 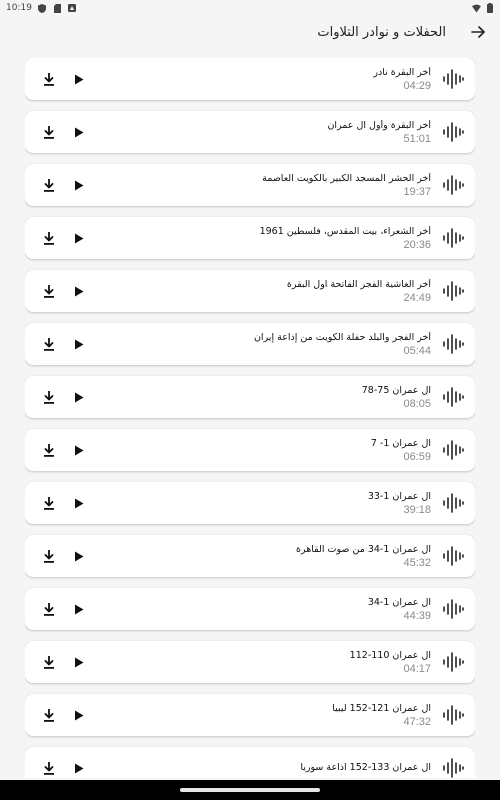 What do you see at coordinates (250, 32) in the screenshot?
I see `app-bar: الحفلات و نوادر التلاوات` at bounding box center [250, 32].